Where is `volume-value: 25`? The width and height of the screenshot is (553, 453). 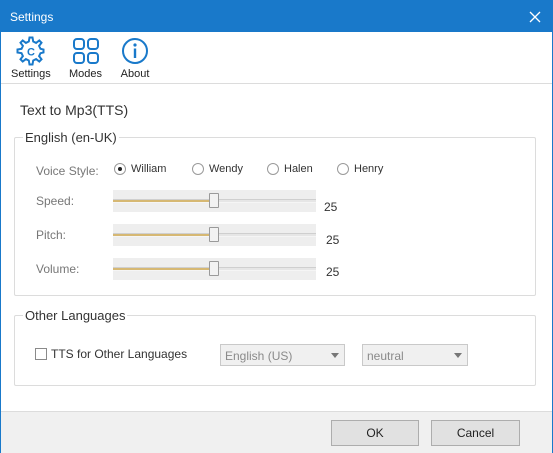 volume-value: 25 is located at coordinates (333, 272).